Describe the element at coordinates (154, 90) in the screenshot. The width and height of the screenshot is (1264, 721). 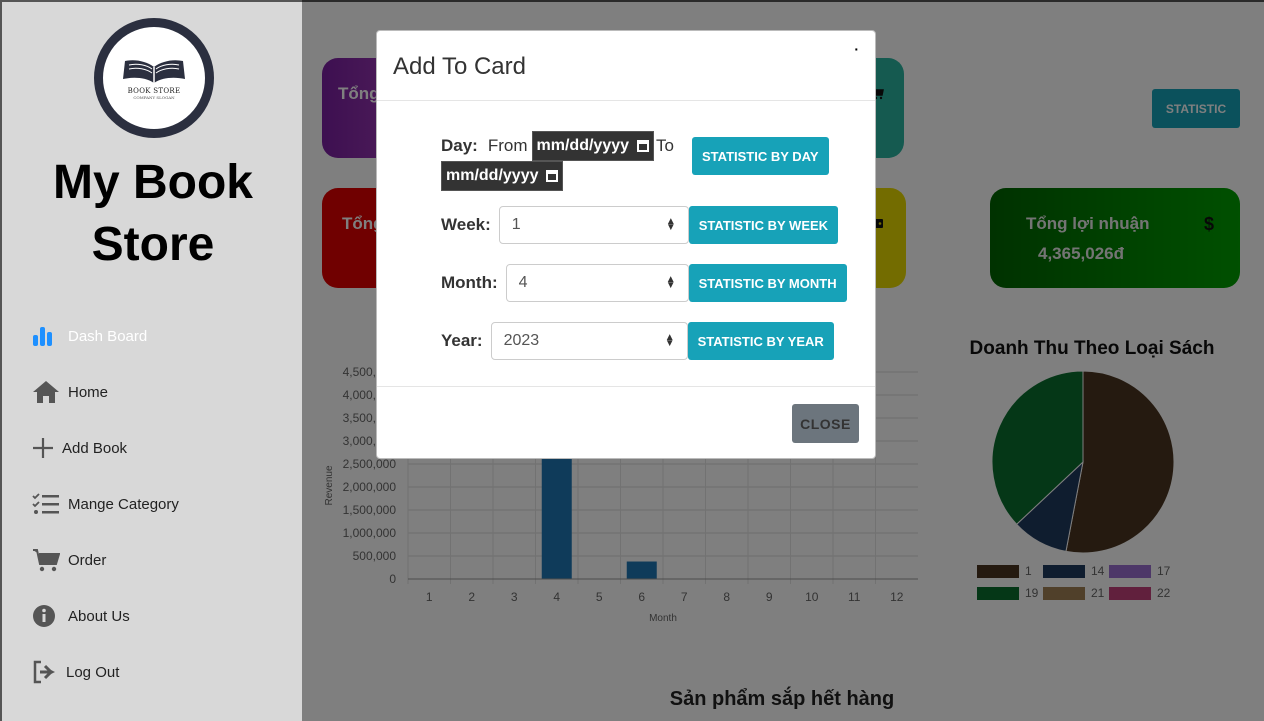
I see `logo-text: BOOK STORE` at that location.